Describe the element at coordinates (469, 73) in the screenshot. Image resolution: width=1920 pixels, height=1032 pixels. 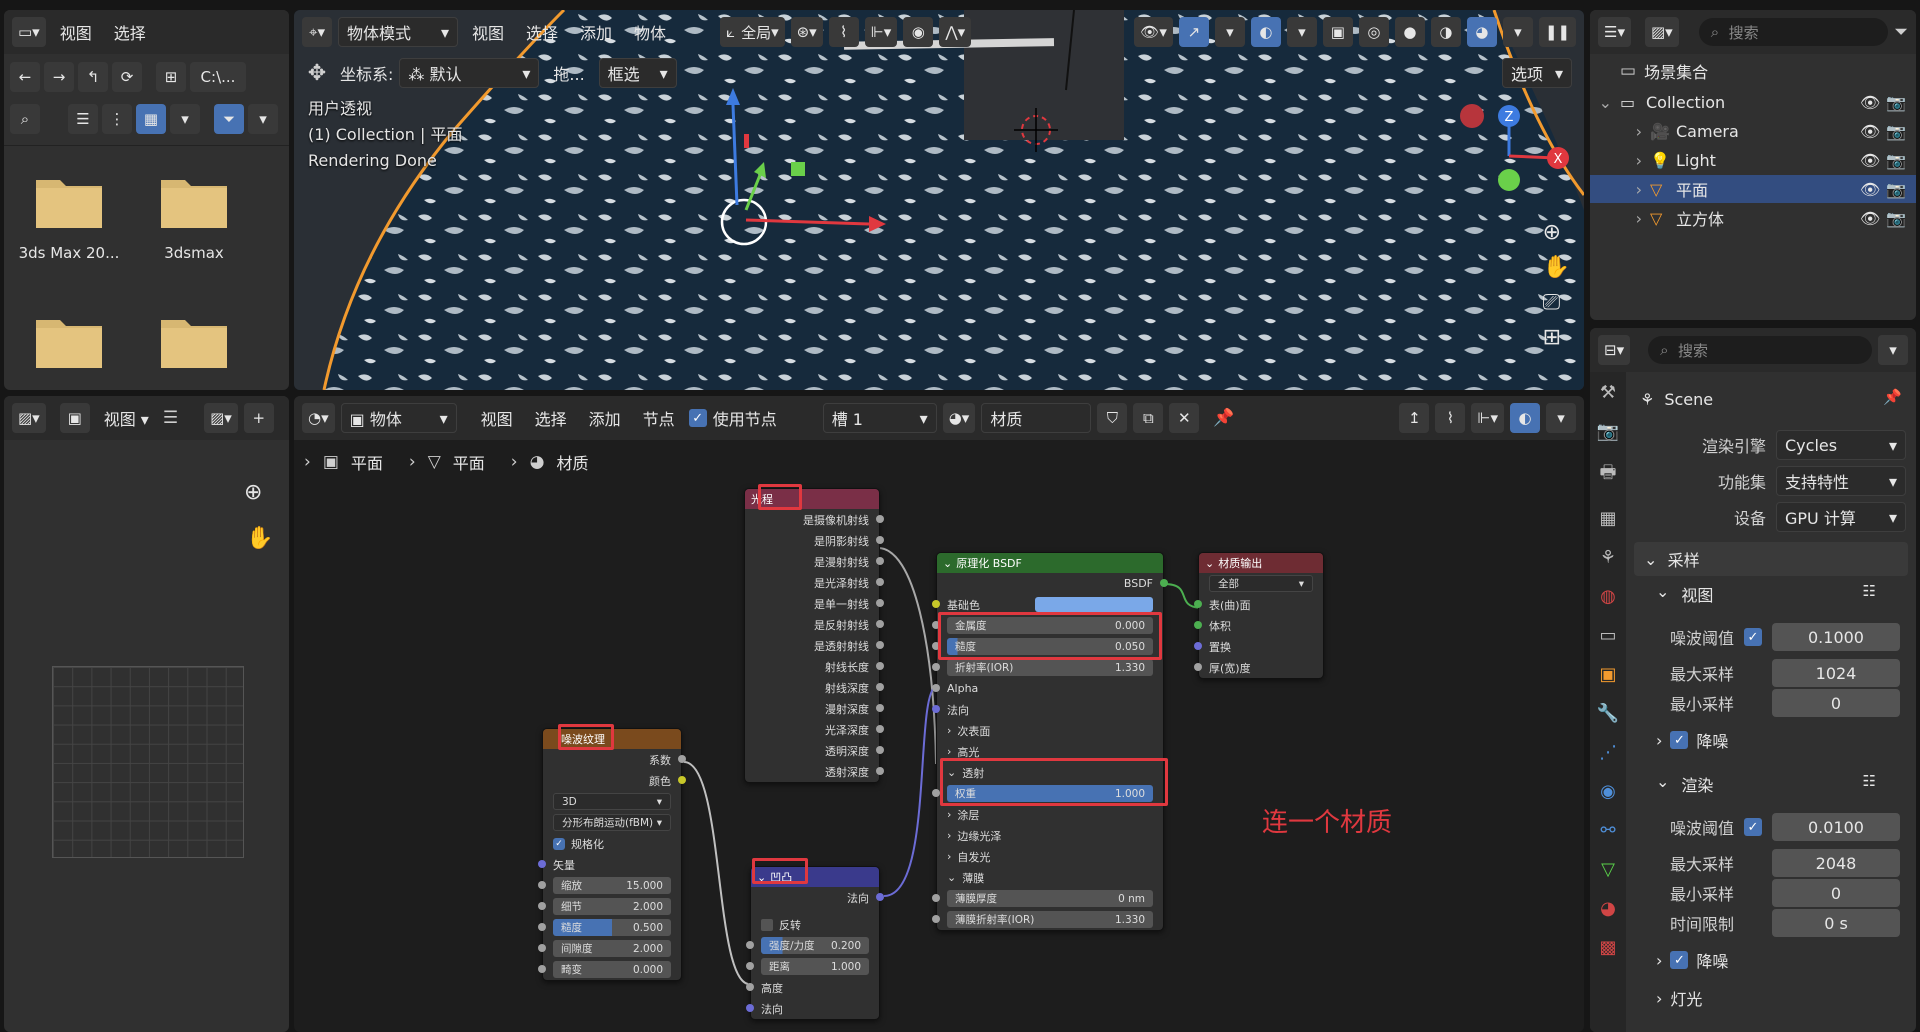
I see `coord-dropdown: ⁂ 默认 ▾` at that location.